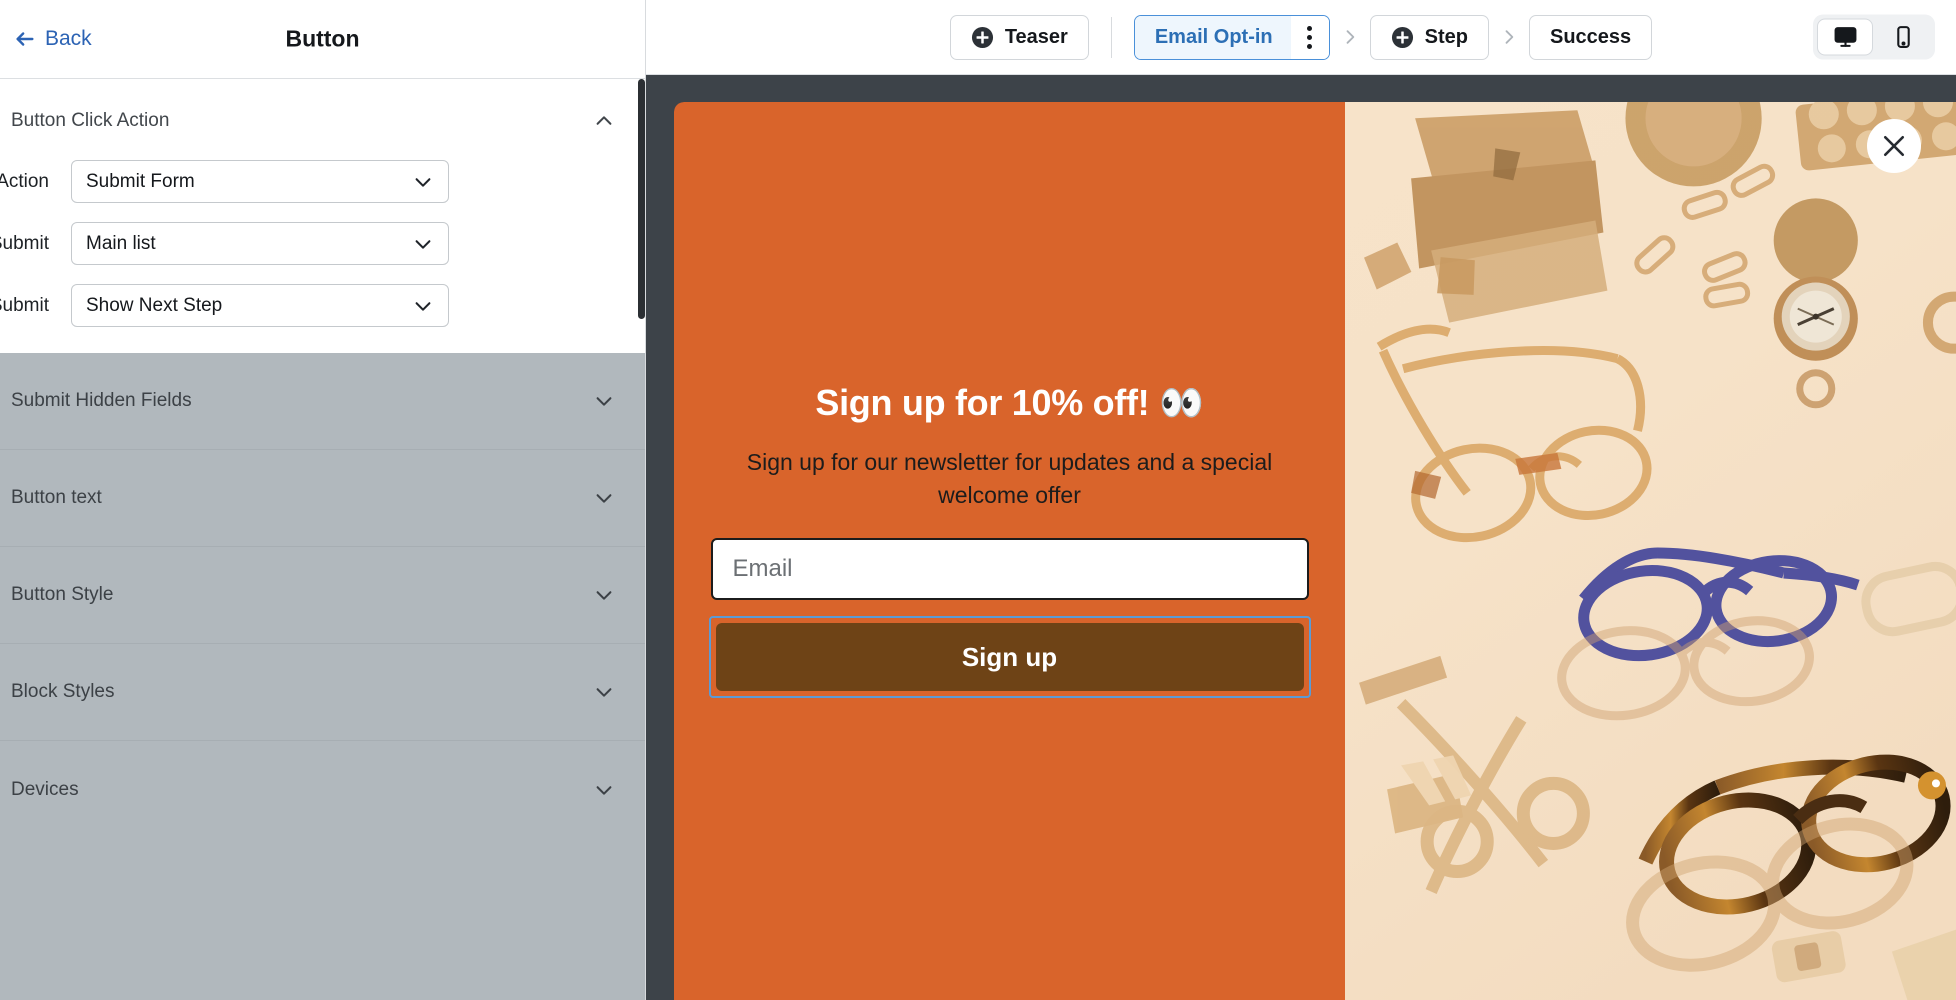  I want to click on after-submit-select: Show Next Step, so click(260, 305).